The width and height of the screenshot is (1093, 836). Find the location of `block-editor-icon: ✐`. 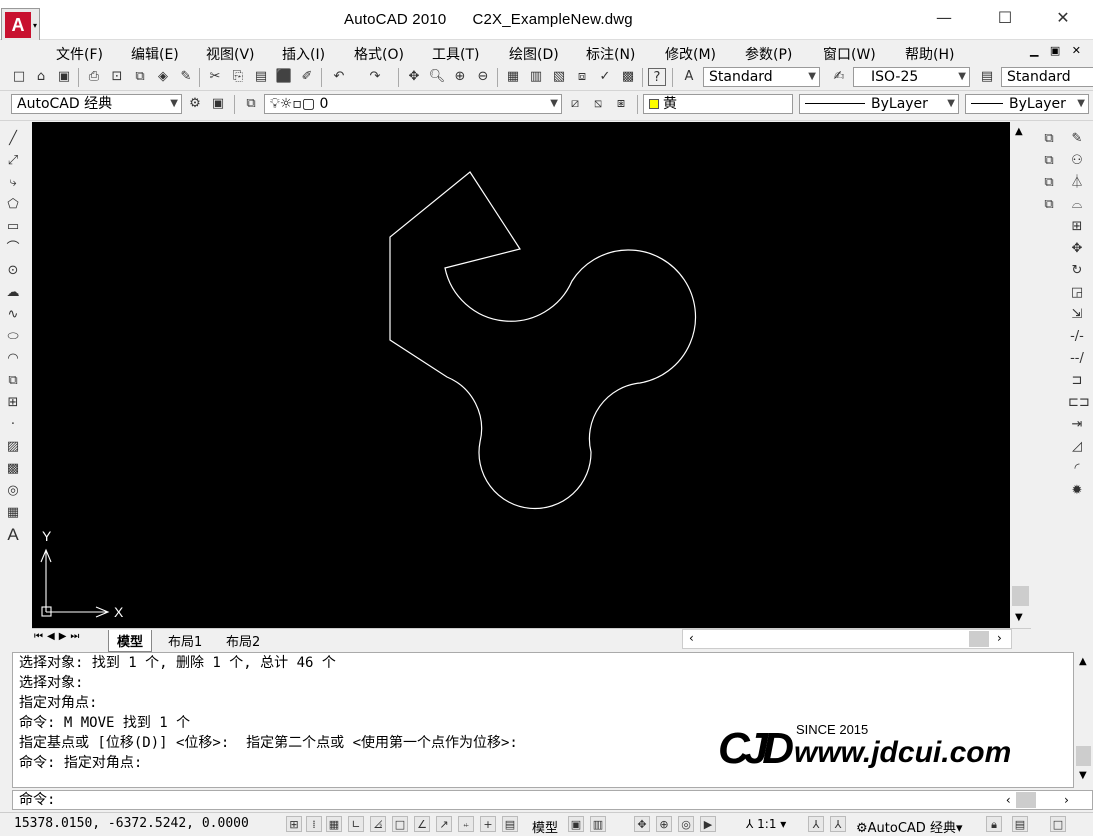

block-editor-icon: ✐ is located at coordinates (307, 77).